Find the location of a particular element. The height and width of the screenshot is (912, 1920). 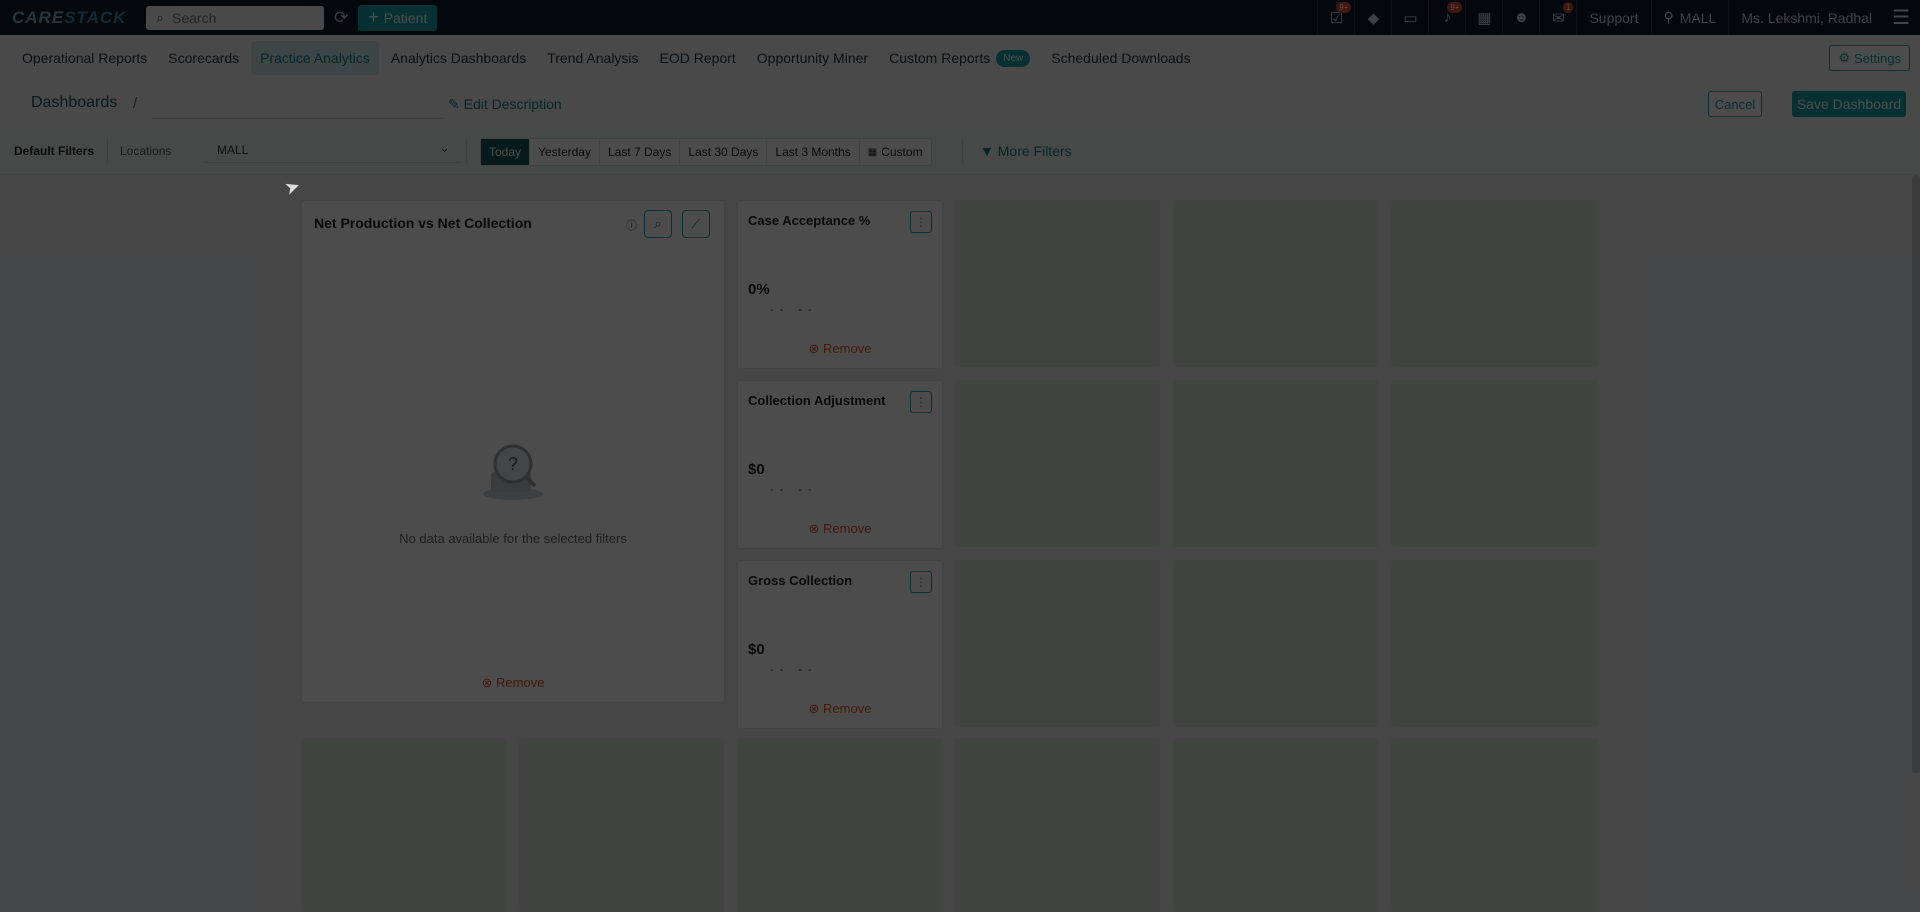

support-link: Support is located at coordinates (1613, 17).